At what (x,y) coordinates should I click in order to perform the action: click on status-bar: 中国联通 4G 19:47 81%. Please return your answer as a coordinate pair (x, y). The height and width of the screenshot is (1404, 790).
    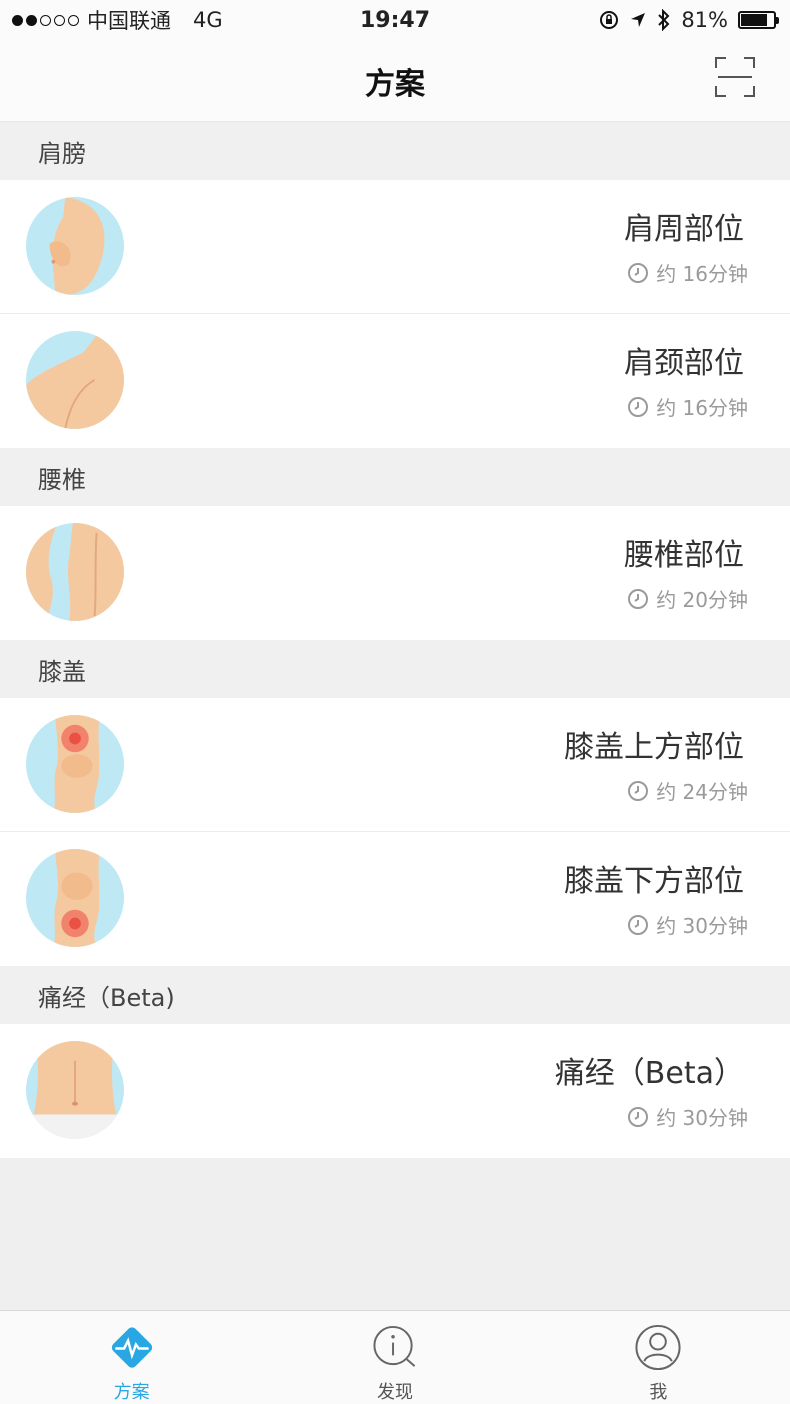
    Looking at the image, I should click on (395, 20).